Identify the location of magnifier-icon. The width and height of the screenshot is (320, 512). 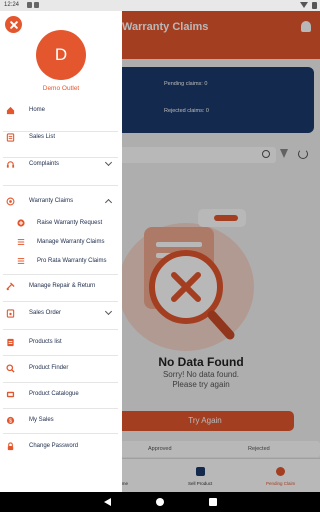
(10, 368).